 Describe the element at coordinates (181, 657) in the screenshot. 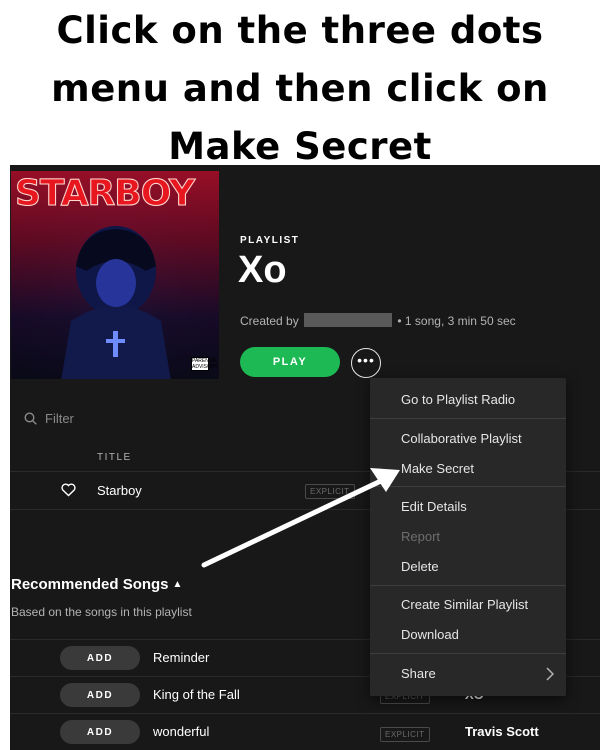

I see `recommended-track-title: Reminder` at that location.